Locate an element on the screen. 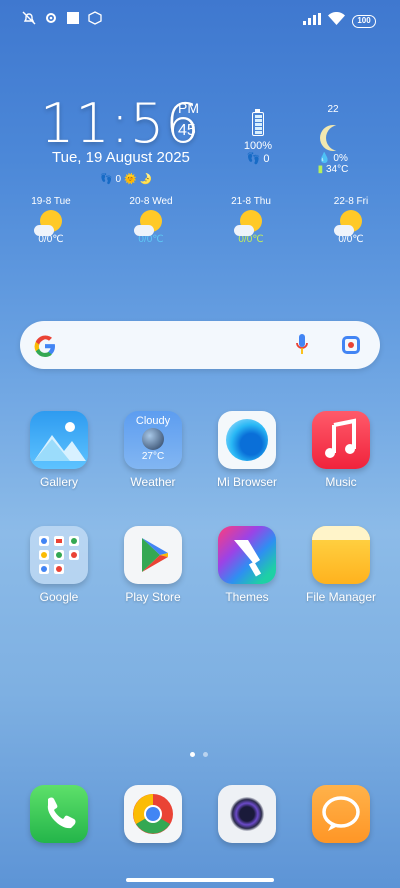 This screenshot has height=888, width=400. forecast-day-label: 21-8 Thu is located at coordinates (251, 201).